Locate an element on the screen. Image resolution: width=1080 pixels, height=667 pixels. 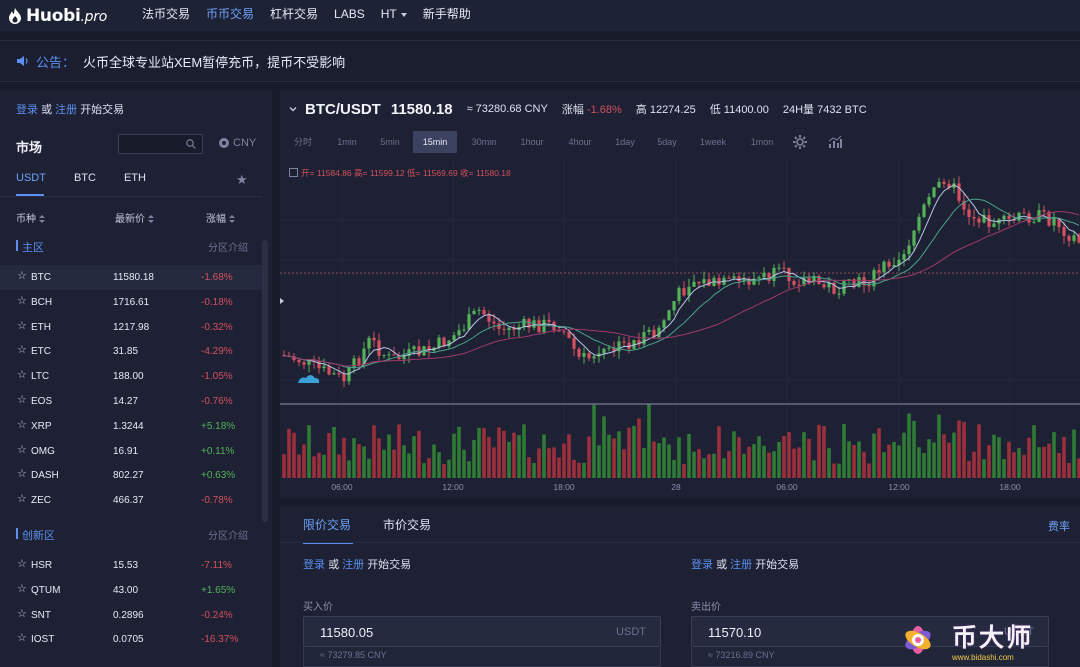
zone-name: 主区 is located at coordinates (33, 248).